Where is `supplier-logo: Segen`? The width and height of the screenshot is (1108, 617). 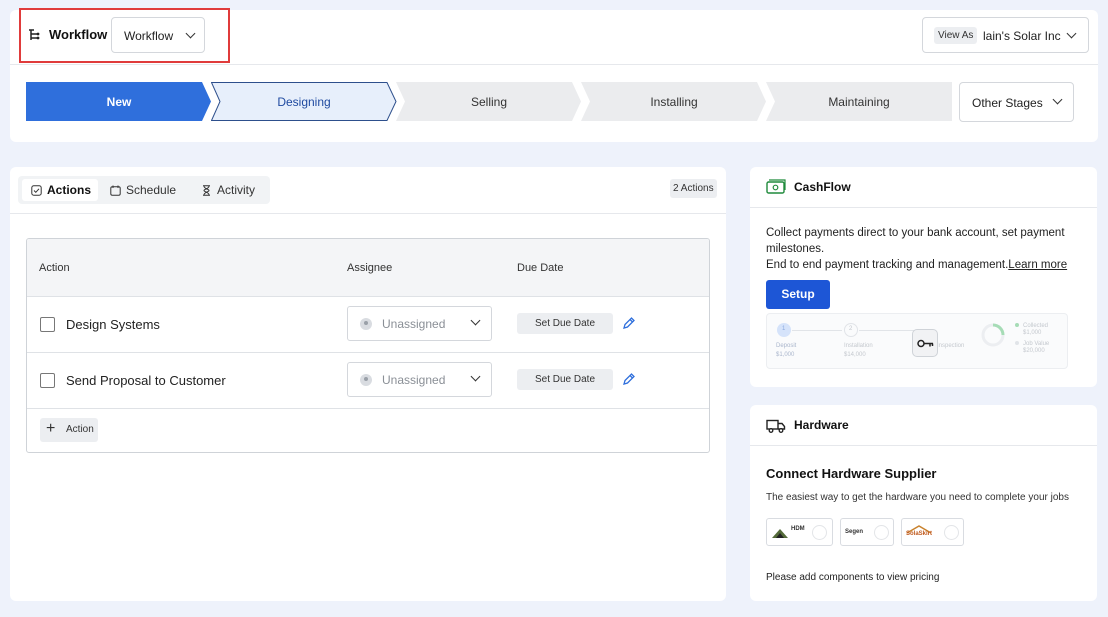 supplier-logo: Segen is located at coordinates (854, 532).